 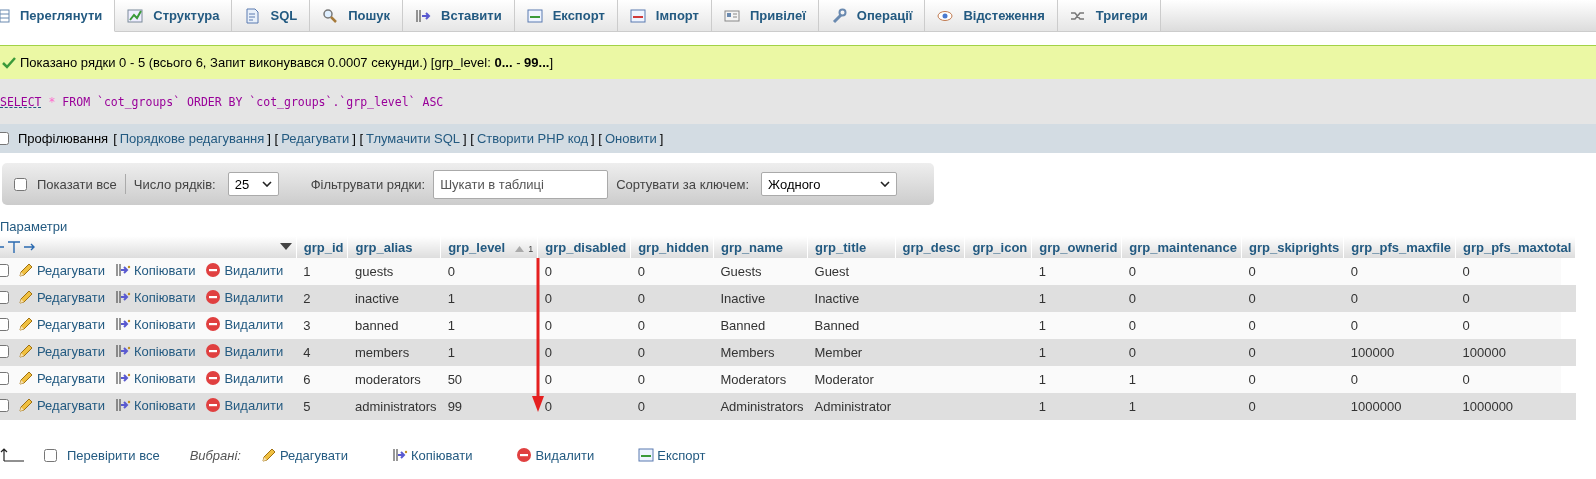 I want to click on tab: Імпорт, so click(x=664, y=15).